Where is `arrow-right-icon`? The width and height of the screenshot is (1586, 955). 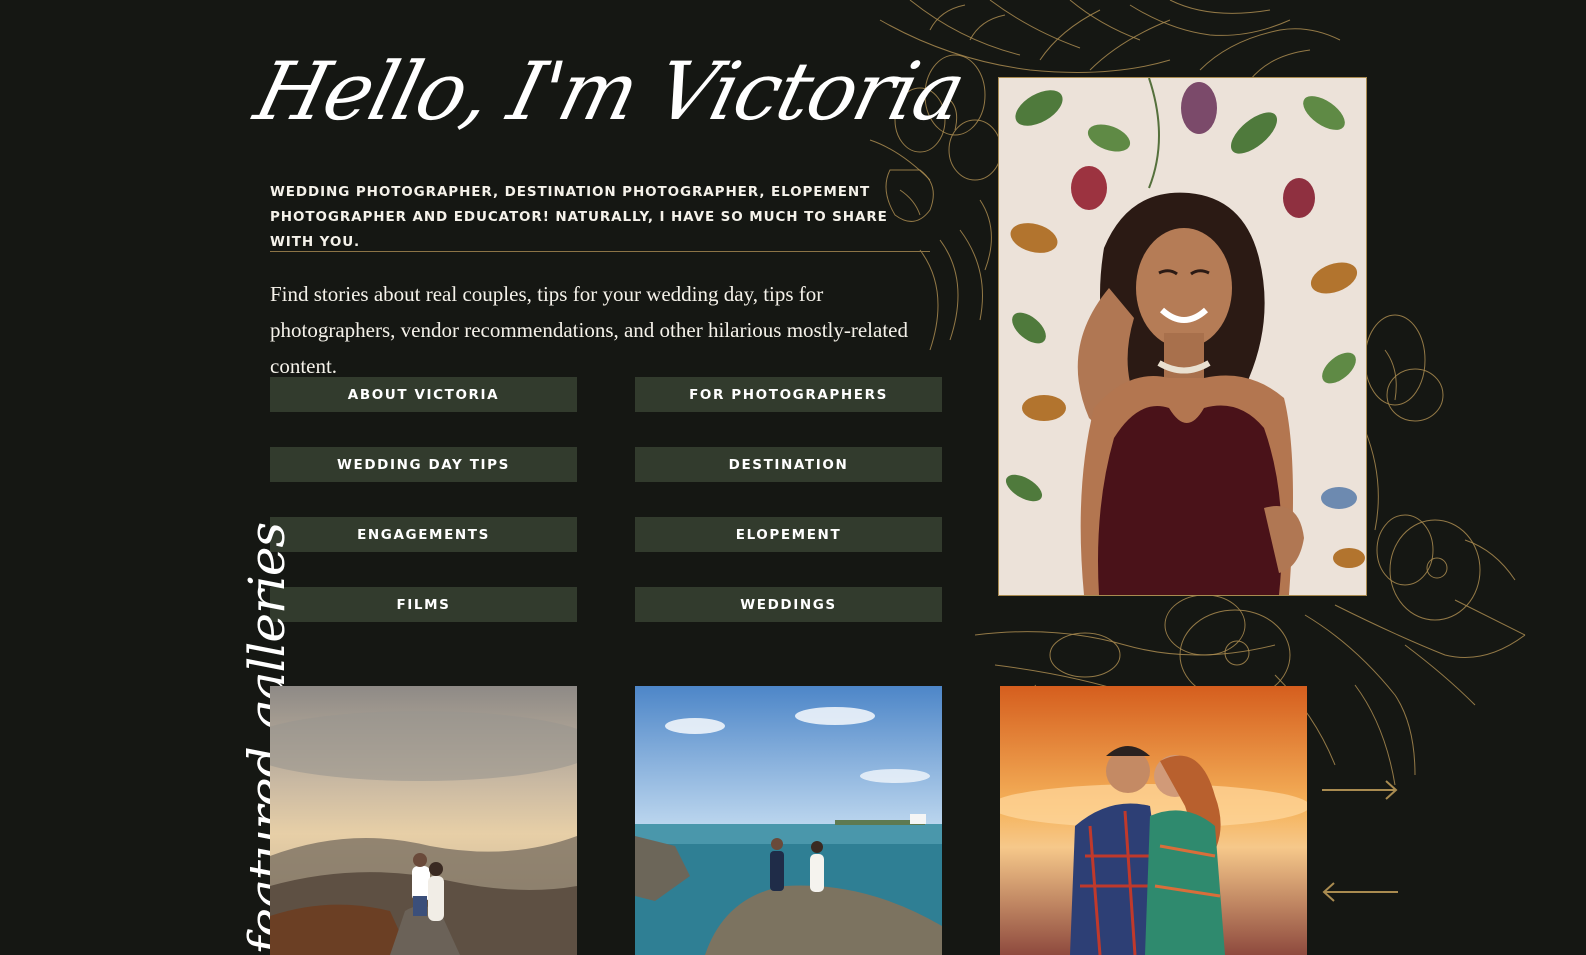 arrow-right-icon is located at coordinates (1360, 790).